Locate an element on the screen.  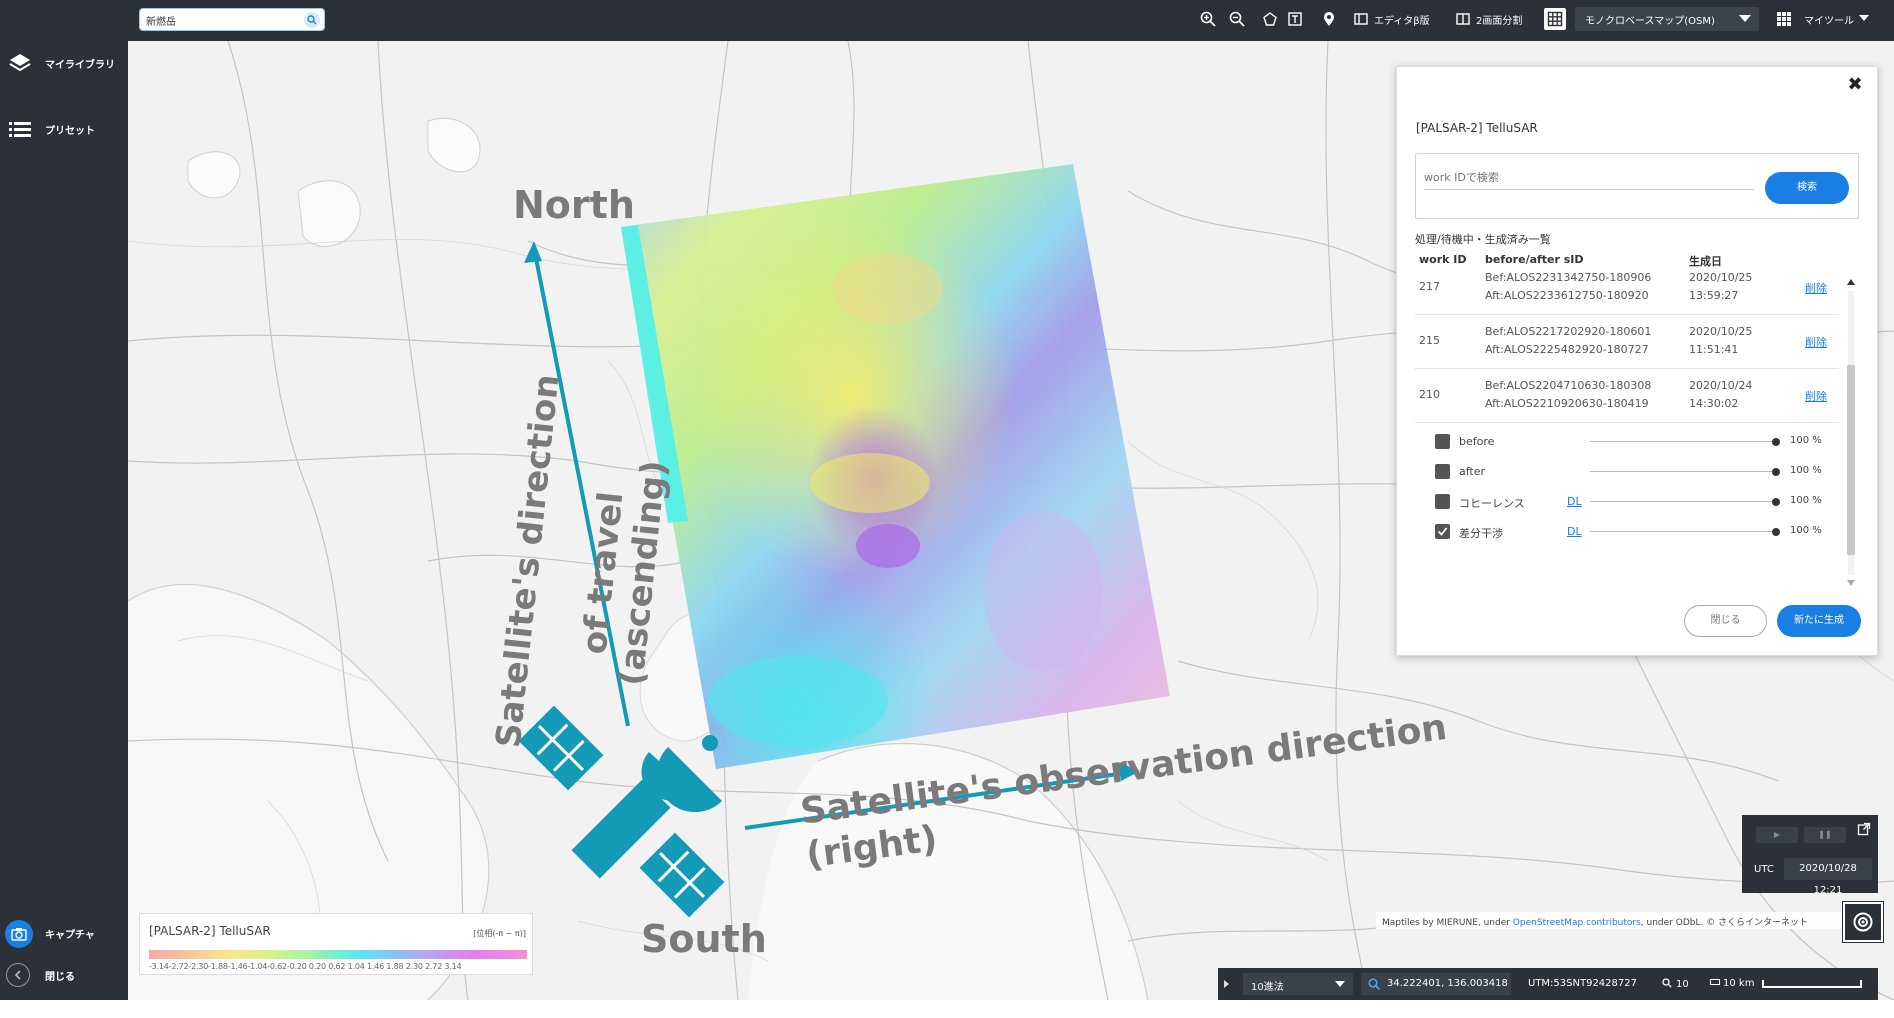
basemap-select: モノクロベースマップ(OSM) is located at coordinates (1667, 19).